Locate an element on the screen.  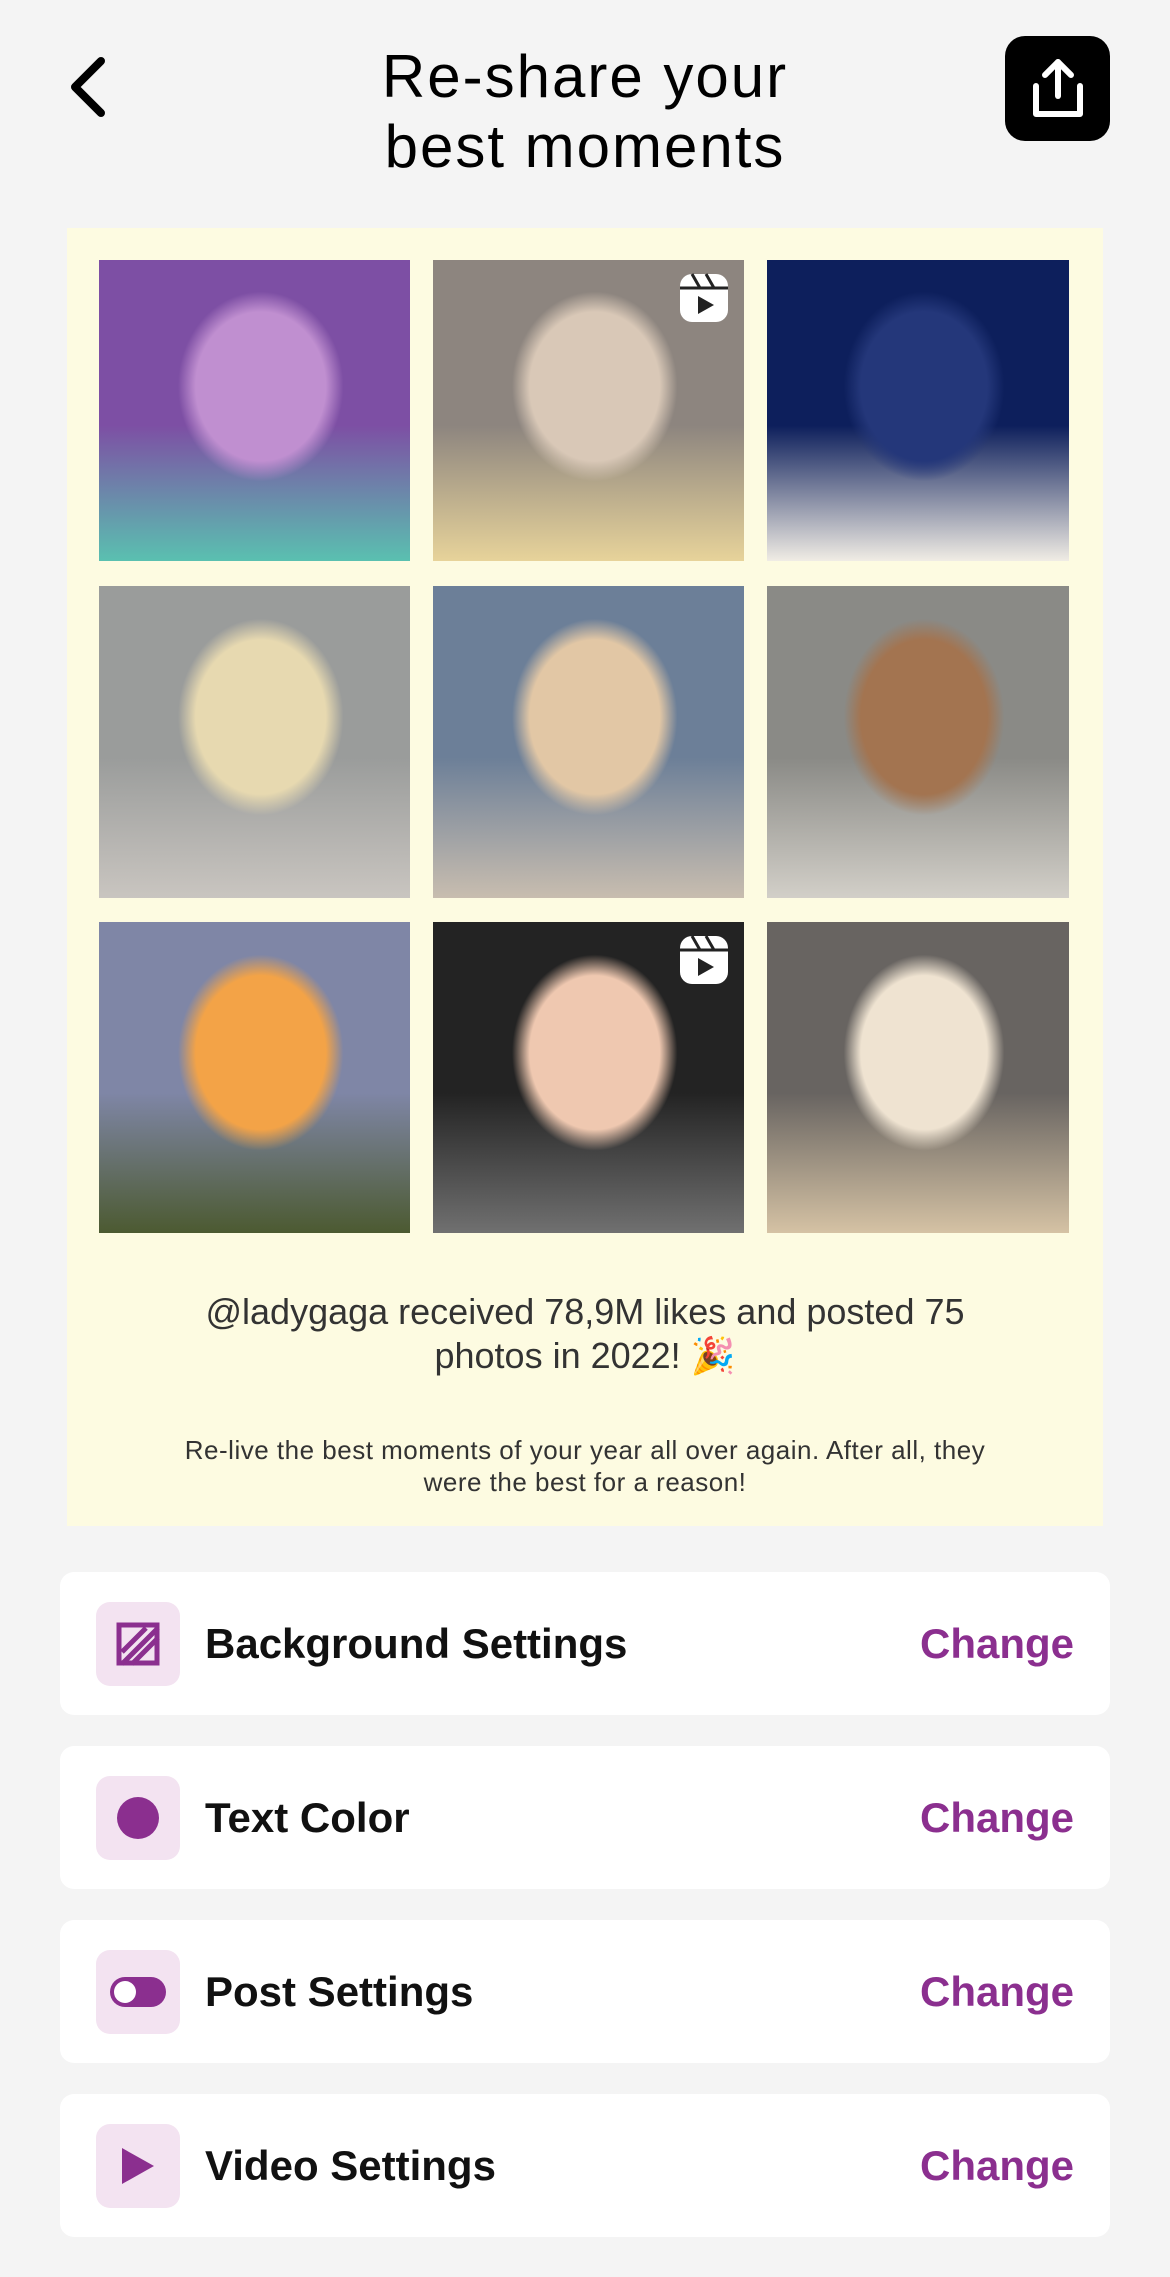
page-title: Re-share your best moments is located at coordinates (585, 112).